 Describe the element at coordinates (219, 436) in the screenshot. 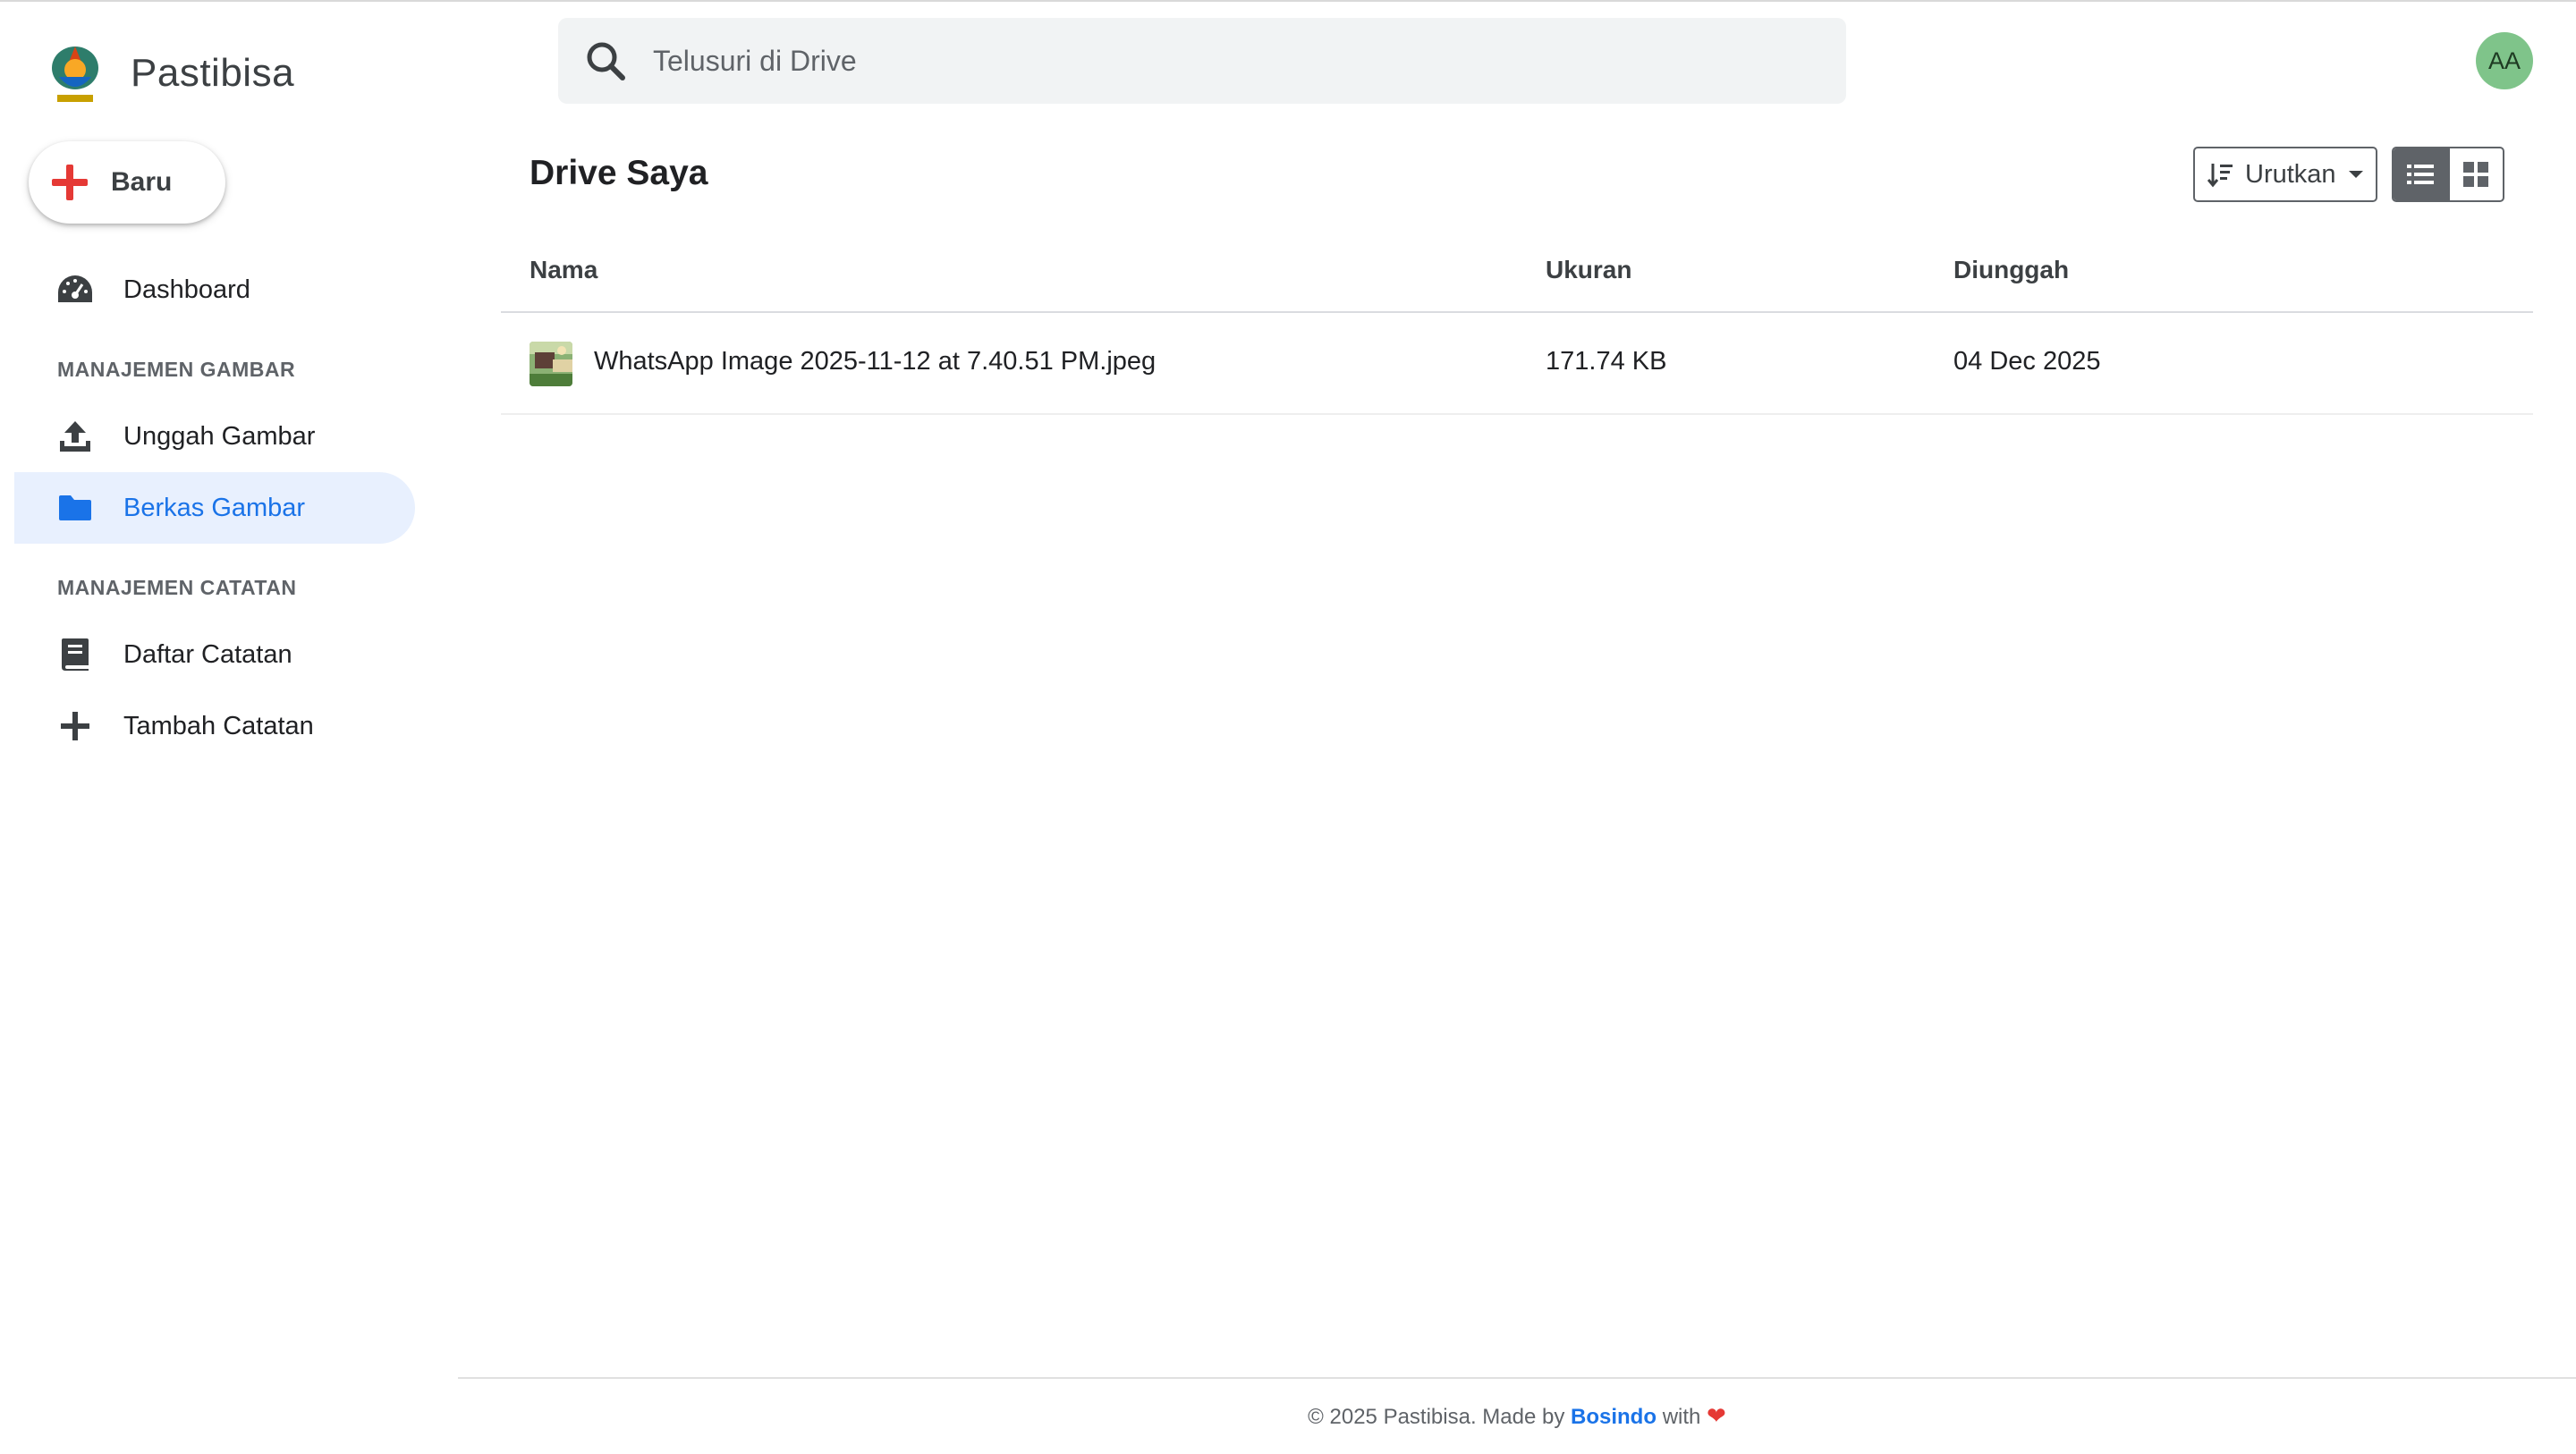

I see `sidebar-item-label: Unggah Gambar` at that location.